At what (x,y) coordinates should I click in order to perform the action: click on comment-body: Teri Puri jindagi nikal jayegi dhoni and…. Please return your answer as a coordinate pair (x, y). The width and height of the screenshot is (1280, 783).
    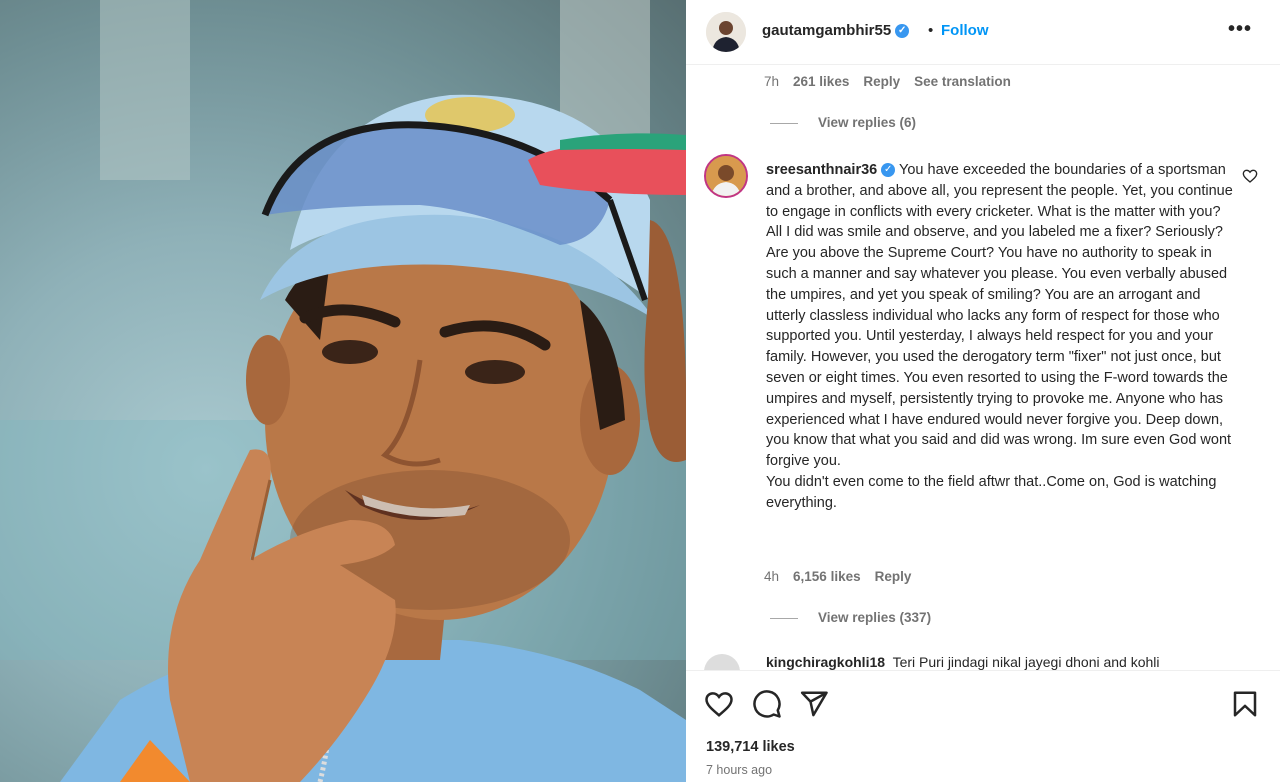
    Looking at the image, I should click on (1026, 662).